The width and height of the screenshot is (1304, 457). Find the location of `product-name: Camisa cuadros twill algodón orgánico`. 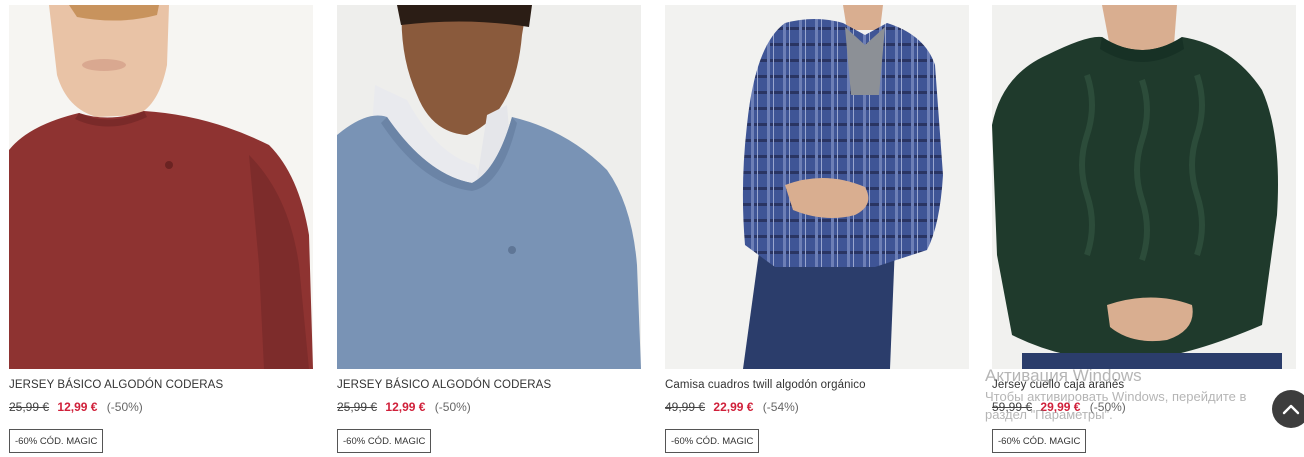

product-name: Camisa cuadros twill algodón orgánico is located at coordinates (765, 385).